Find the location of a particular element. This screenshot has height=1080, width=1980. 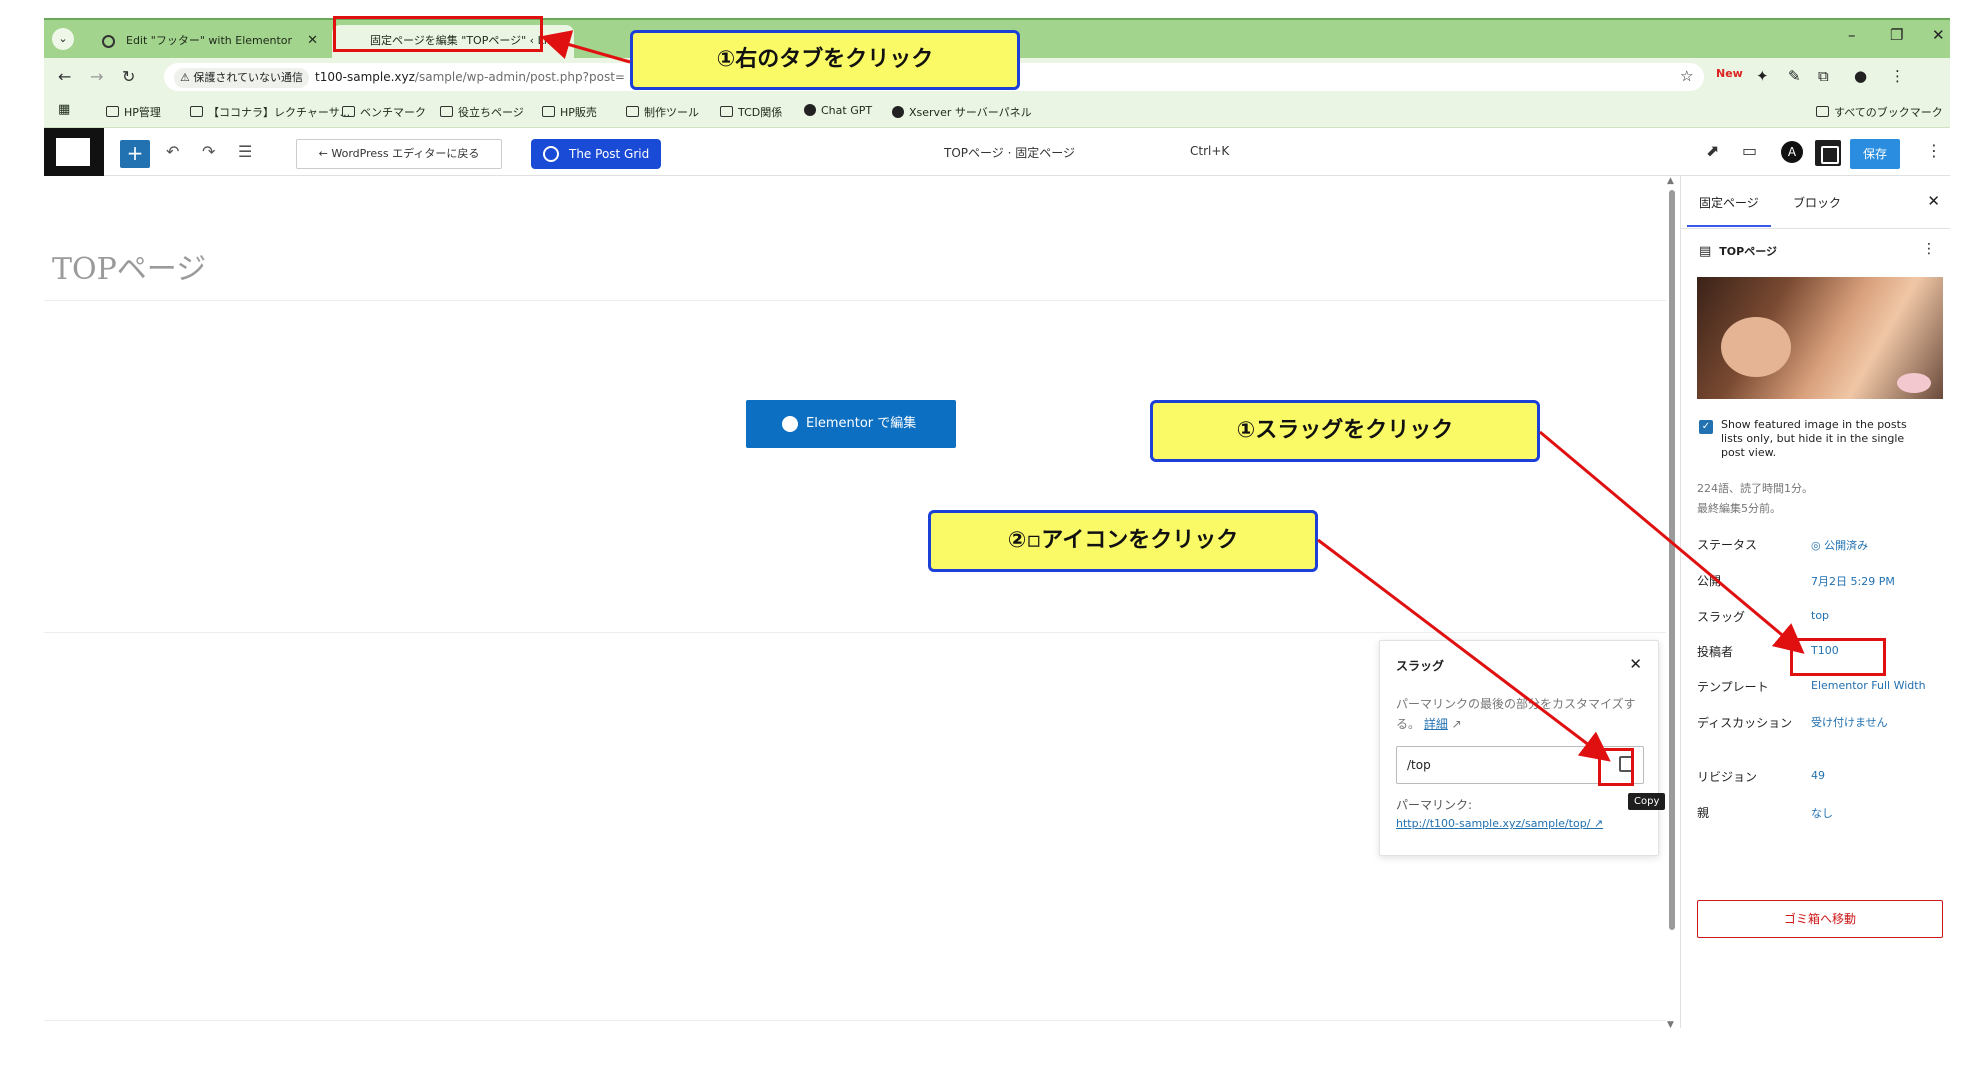

site-logo-button is located at coordinates (74, 152).